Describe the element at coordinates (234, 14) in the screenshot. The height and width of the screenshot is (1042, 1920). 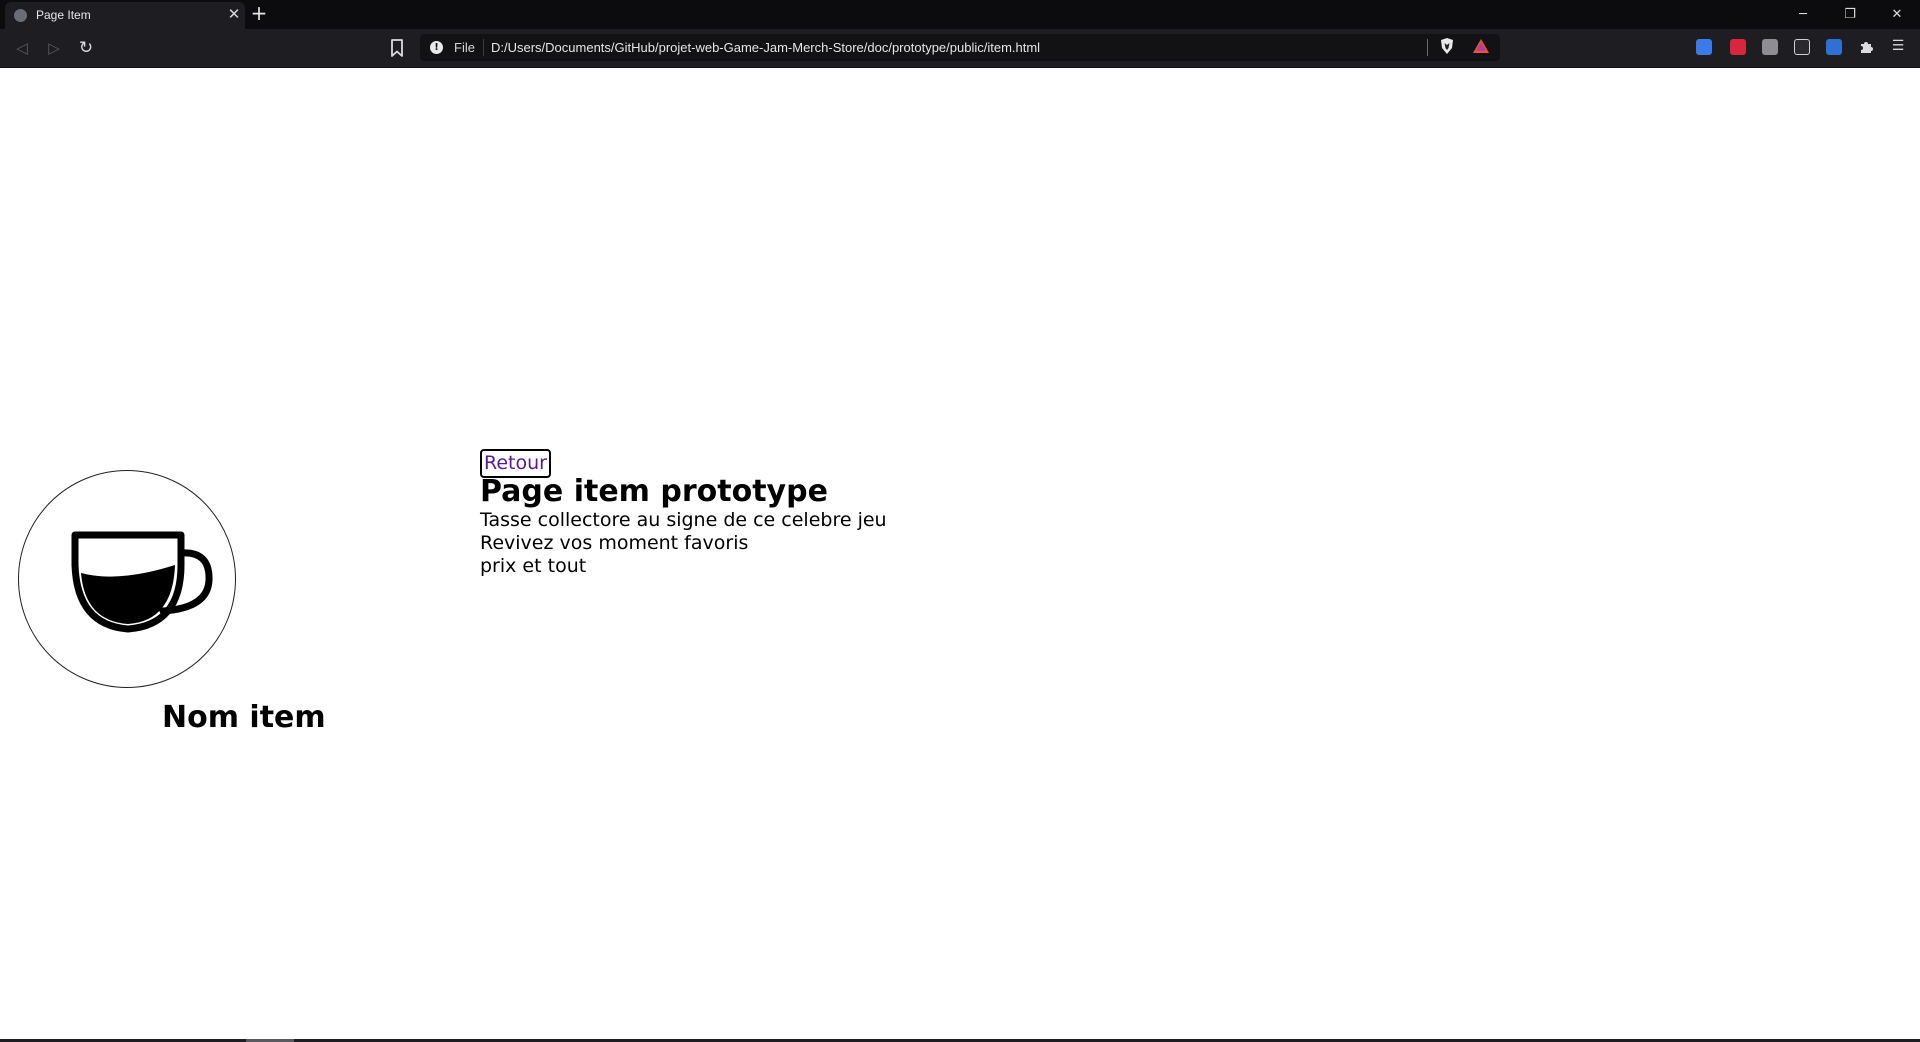
I see `tab-close-icon: ✕` at that location.